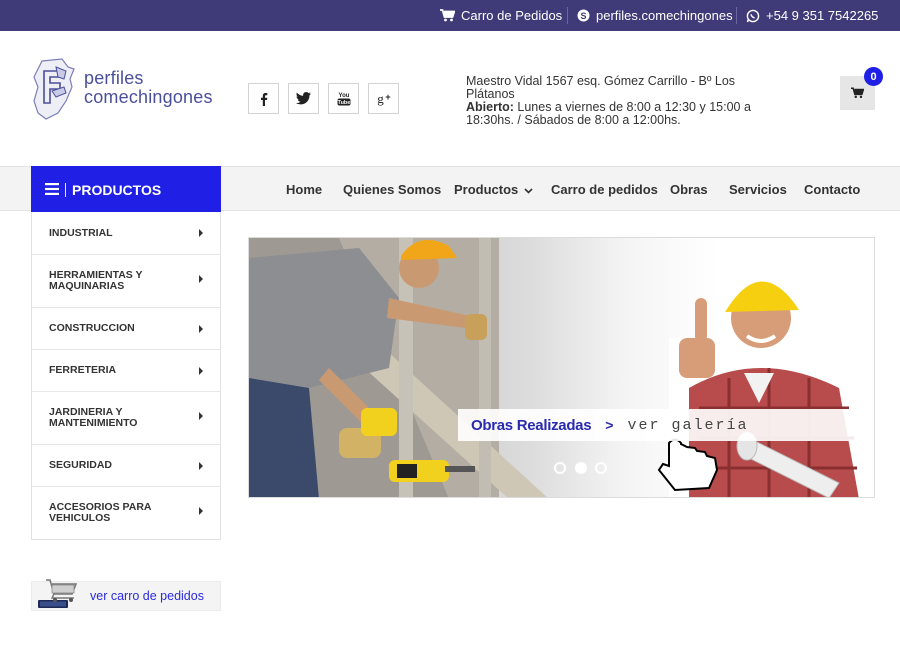  What do you see at coordinates (87, 286) in the screenshot?
I see `category-label-line: MAQUINARIAS` at bounding box center [87, 286].